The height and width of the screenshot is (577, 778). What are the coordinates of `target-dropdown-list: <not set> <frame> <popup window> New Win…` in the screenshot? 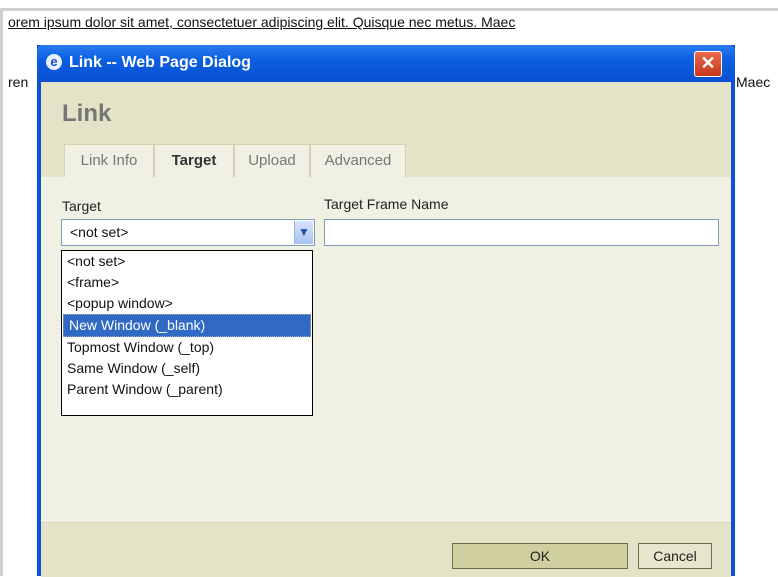 It's located at (187, 333).